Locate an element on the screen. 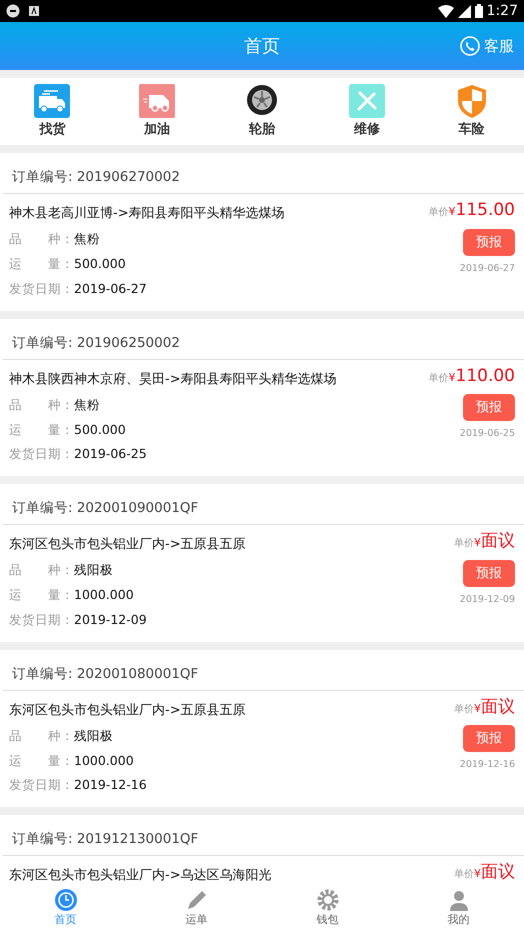 Image resolution: width=524 pixels, height=930 pixels. order-date: 2019-12-16 is located at coordinates (486, 765).